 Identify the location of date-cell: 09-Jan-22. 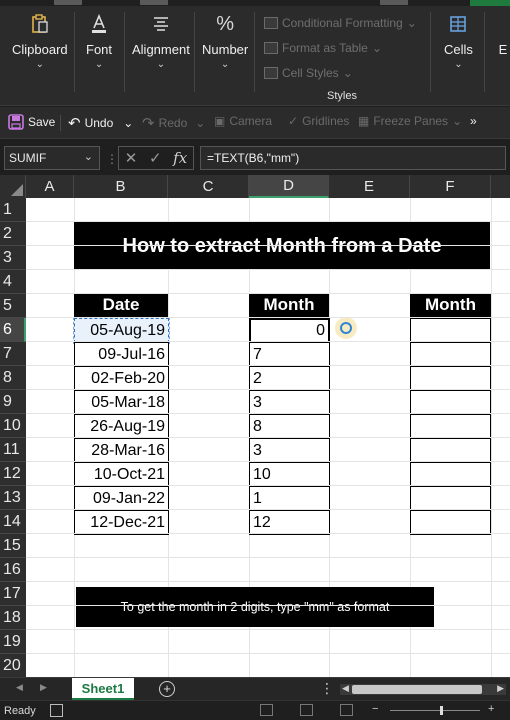
(121, 498).